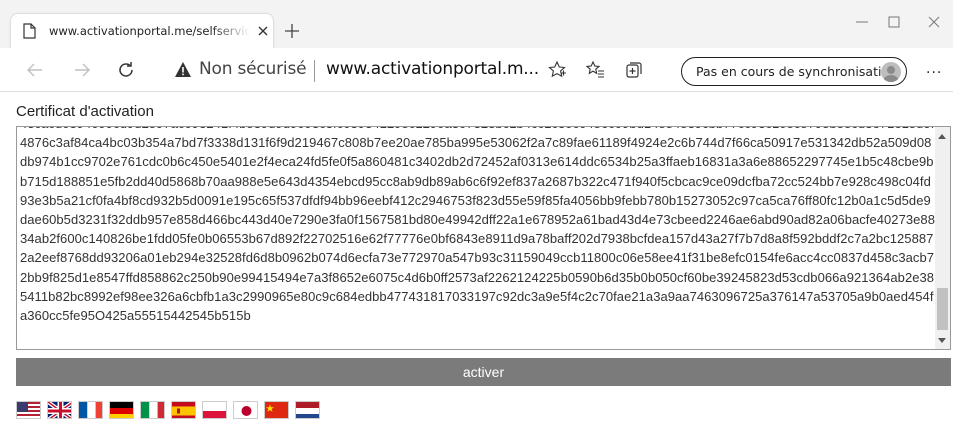 The height and width of the screenshot is (438, 953). What do you see at coordinates (476, 24) in the screenshot?
I see `tab-strip: www.activationportal.me/selfservice` at bounding box center [476, 24].